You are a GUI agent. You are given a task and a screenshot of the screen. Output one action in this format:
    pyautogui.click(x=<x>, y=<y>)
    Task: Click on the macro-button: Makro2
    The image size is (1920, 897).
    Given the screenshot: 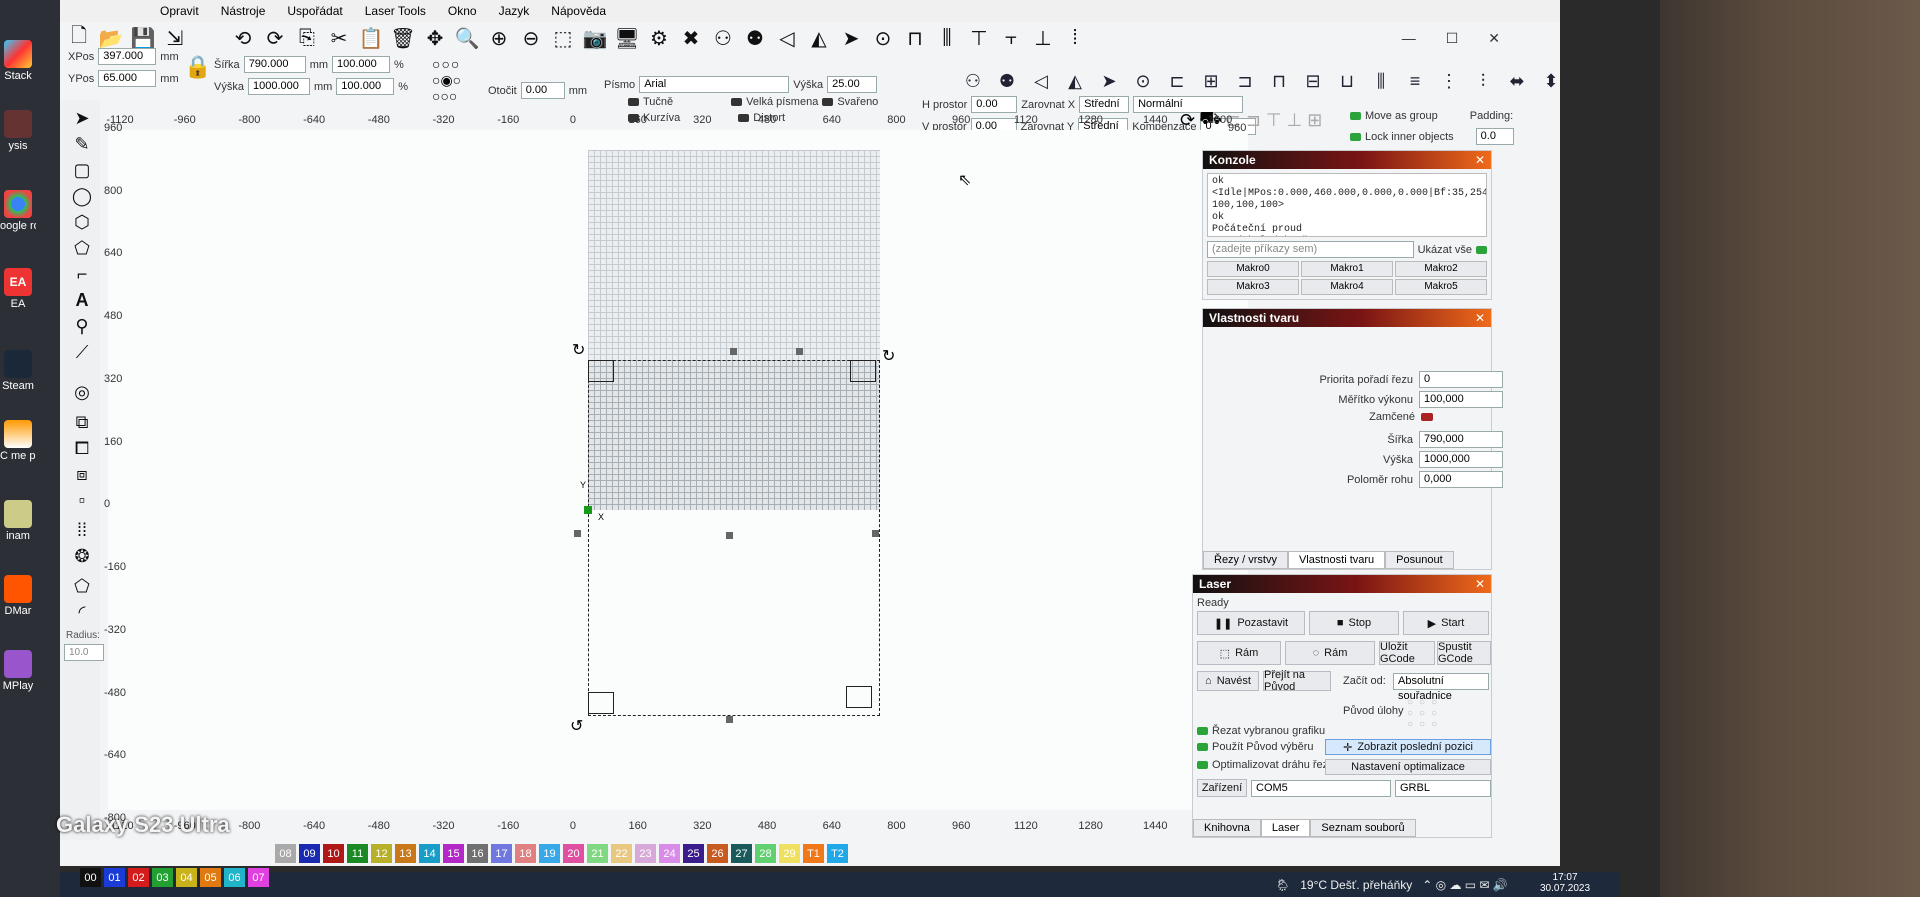 What is the action you would take?
    pyautogui.click(x=1441, y=269)
    